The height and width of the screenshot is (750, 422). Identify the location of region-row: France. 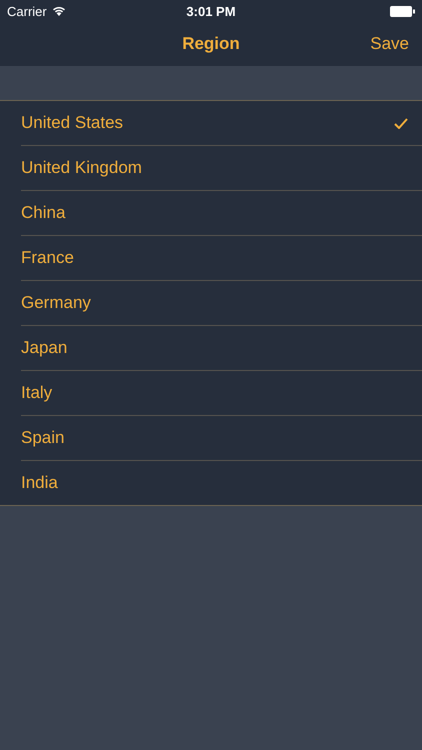
(221, 258).